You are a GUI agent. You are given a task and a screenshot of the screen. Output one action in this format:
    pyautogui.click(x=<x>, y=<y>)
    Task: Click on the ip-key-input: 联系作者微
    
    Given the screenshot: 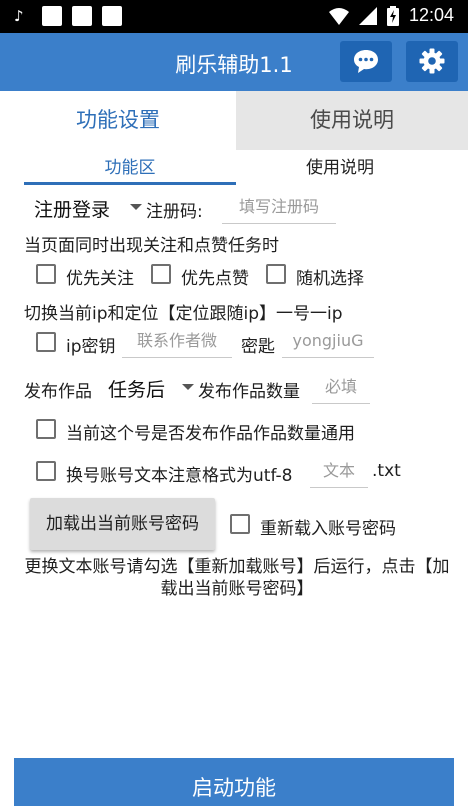 What is the action you would take?
    pyautogui.click(x=177, y=342)
    